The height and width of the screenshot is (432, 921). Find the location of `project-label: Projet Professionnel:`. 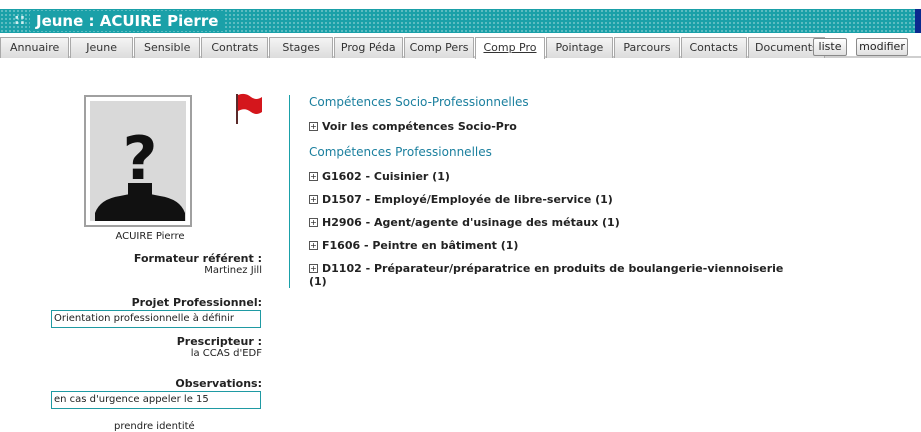

project-label: Projet Professionnel: is located at coordinates (196, 302).